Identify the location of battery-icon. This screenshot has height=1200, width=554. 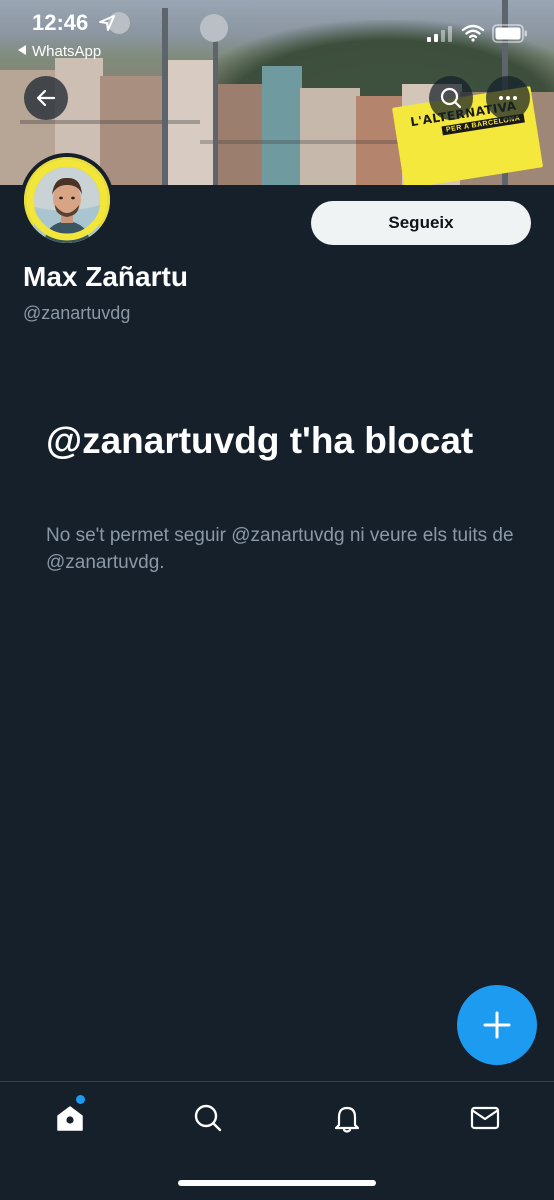
(509, 33).